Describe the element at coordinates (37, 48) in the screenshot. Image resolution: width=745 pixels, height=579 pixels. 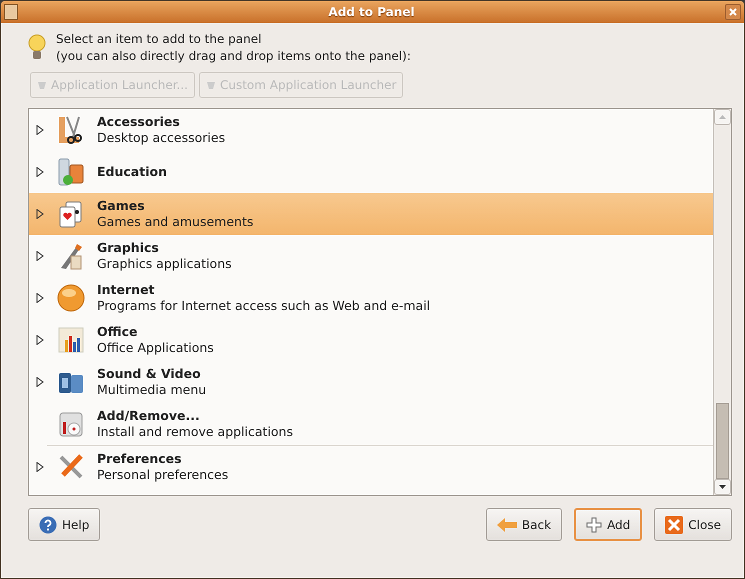
I see `light-bulb-icon` at that location.